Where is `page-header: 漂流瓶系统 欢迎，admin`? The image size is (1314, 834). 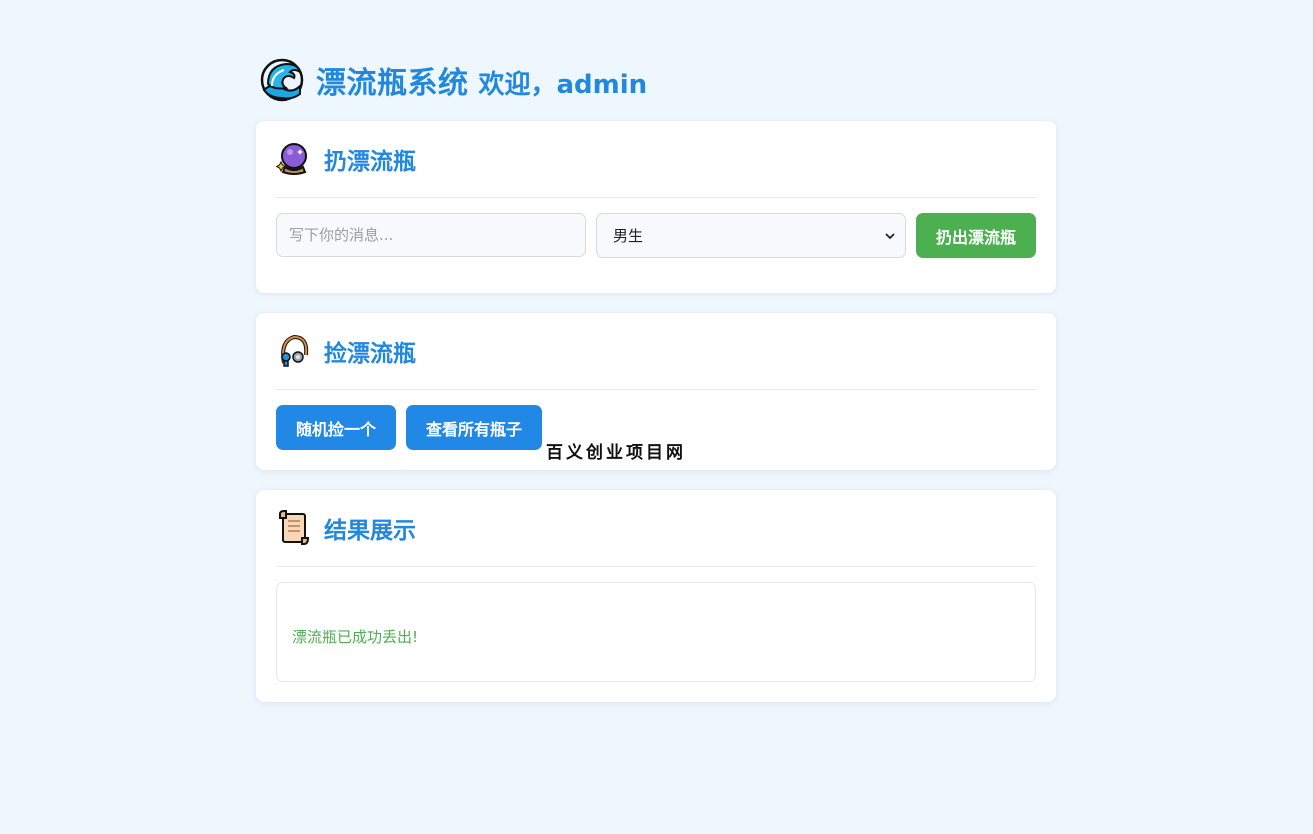
page-header: 漂流瓶系统 欢迎，admin is located at coordinates (657, 80).